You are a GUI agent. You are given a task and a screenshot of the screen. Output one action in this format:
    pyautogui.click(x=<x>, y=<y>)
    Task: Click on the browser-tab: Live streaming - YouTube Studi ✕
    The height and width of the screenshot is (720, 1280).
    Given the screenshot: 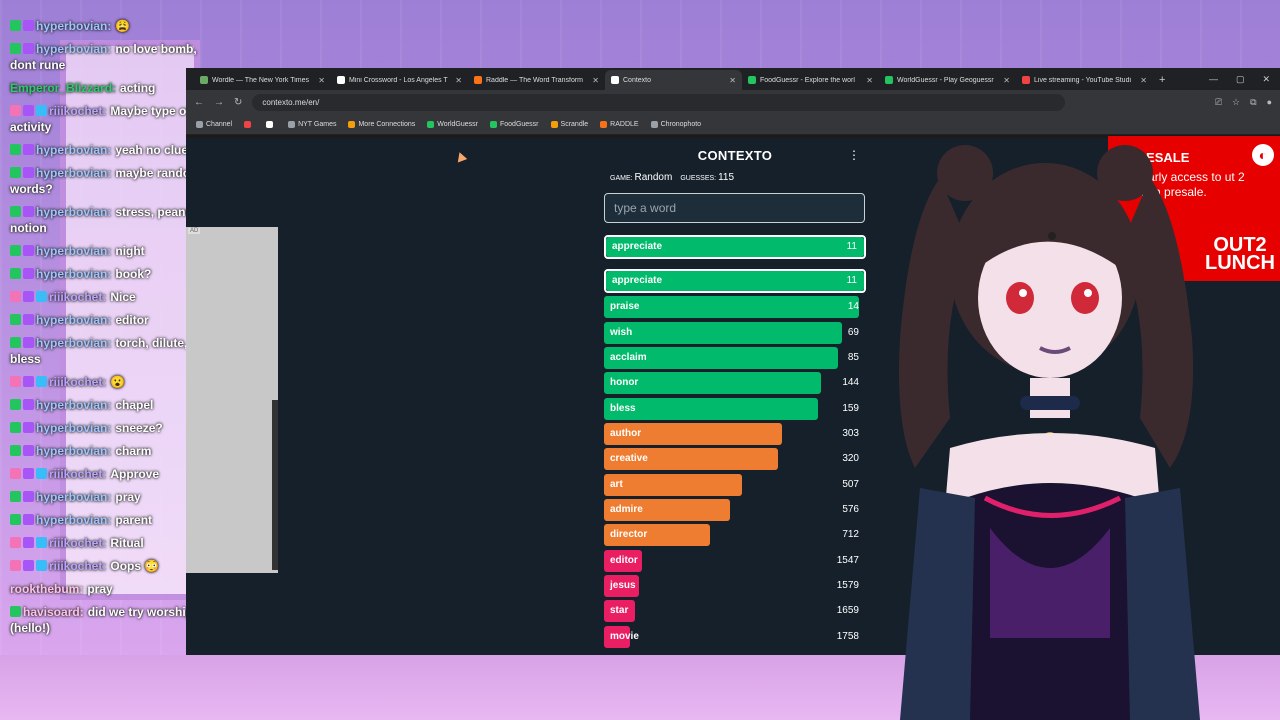 What is the action you would take?
    pyautogui.click(x=1084, y=80)
    